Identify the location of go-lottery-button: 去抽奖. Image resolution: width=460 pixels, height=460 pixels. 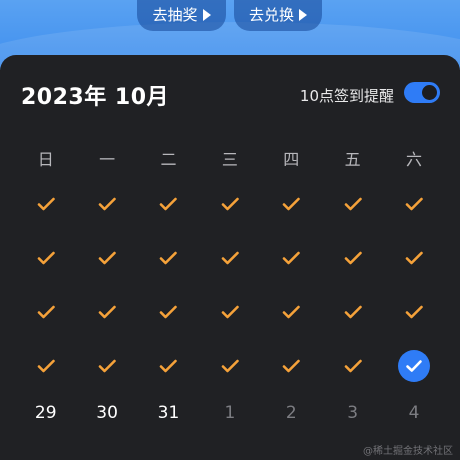
(181, 15).